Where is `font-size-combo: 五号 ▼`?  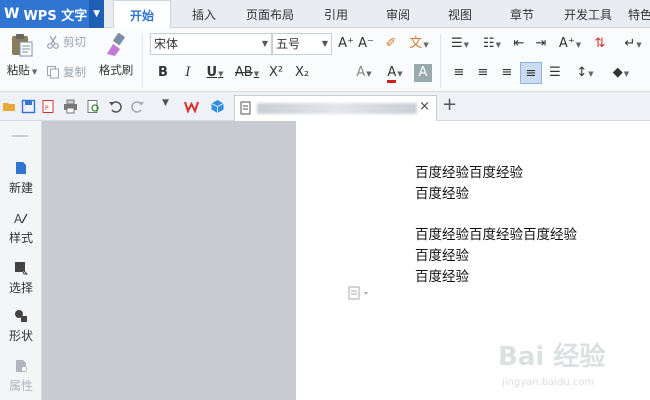
font-size-combo: 五号 ▼ is located at coordinates (302, 44).